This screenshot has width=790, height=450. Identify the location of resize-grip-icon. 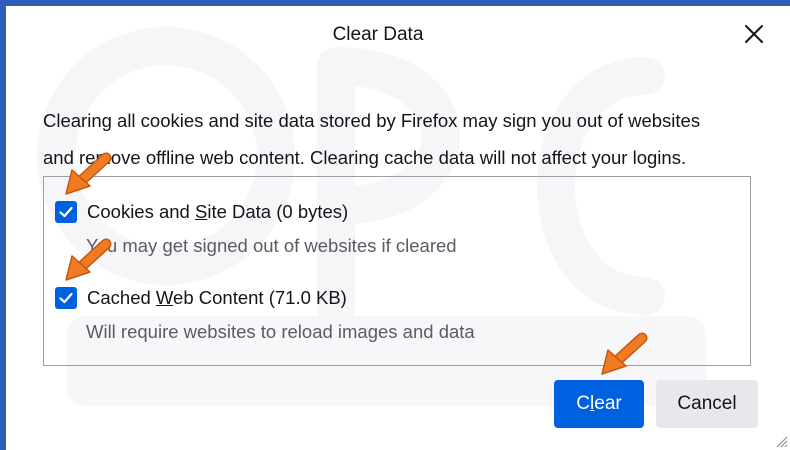
(780, 440).